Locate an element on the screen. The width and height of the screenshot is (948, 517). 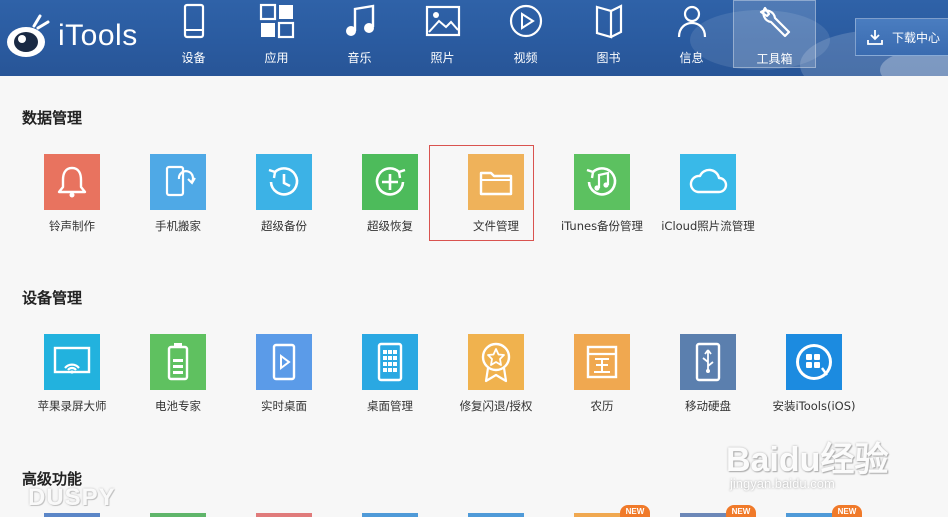
tool-label: 超级恢复 is located at coordinates (390, 226).